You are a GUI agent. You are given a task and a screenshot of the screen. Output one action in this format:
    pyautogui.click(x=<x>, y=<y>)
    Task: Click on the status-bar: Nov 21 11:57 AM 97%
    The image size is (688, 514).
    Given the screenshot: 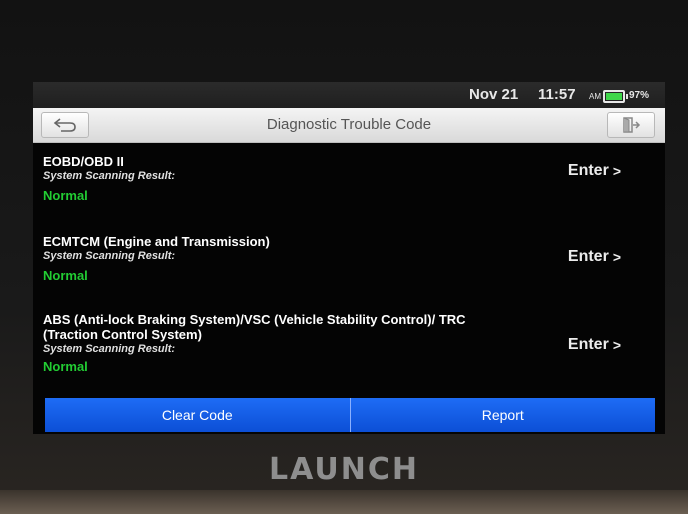 What is the action you would take?
    pyautogui.click(x=349, y=95)
    